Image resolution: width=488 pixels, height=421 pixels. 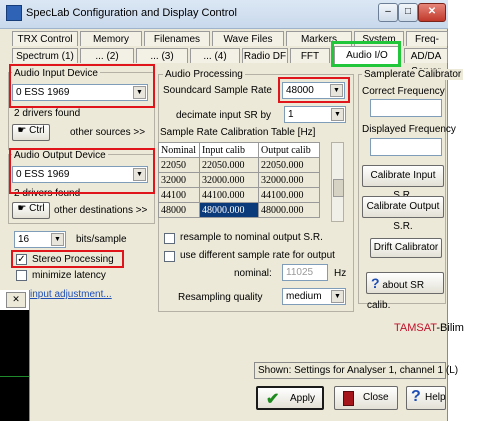 I want to click on tab-ad-da-server: AD/DA Server, so click(x=426, y=62).